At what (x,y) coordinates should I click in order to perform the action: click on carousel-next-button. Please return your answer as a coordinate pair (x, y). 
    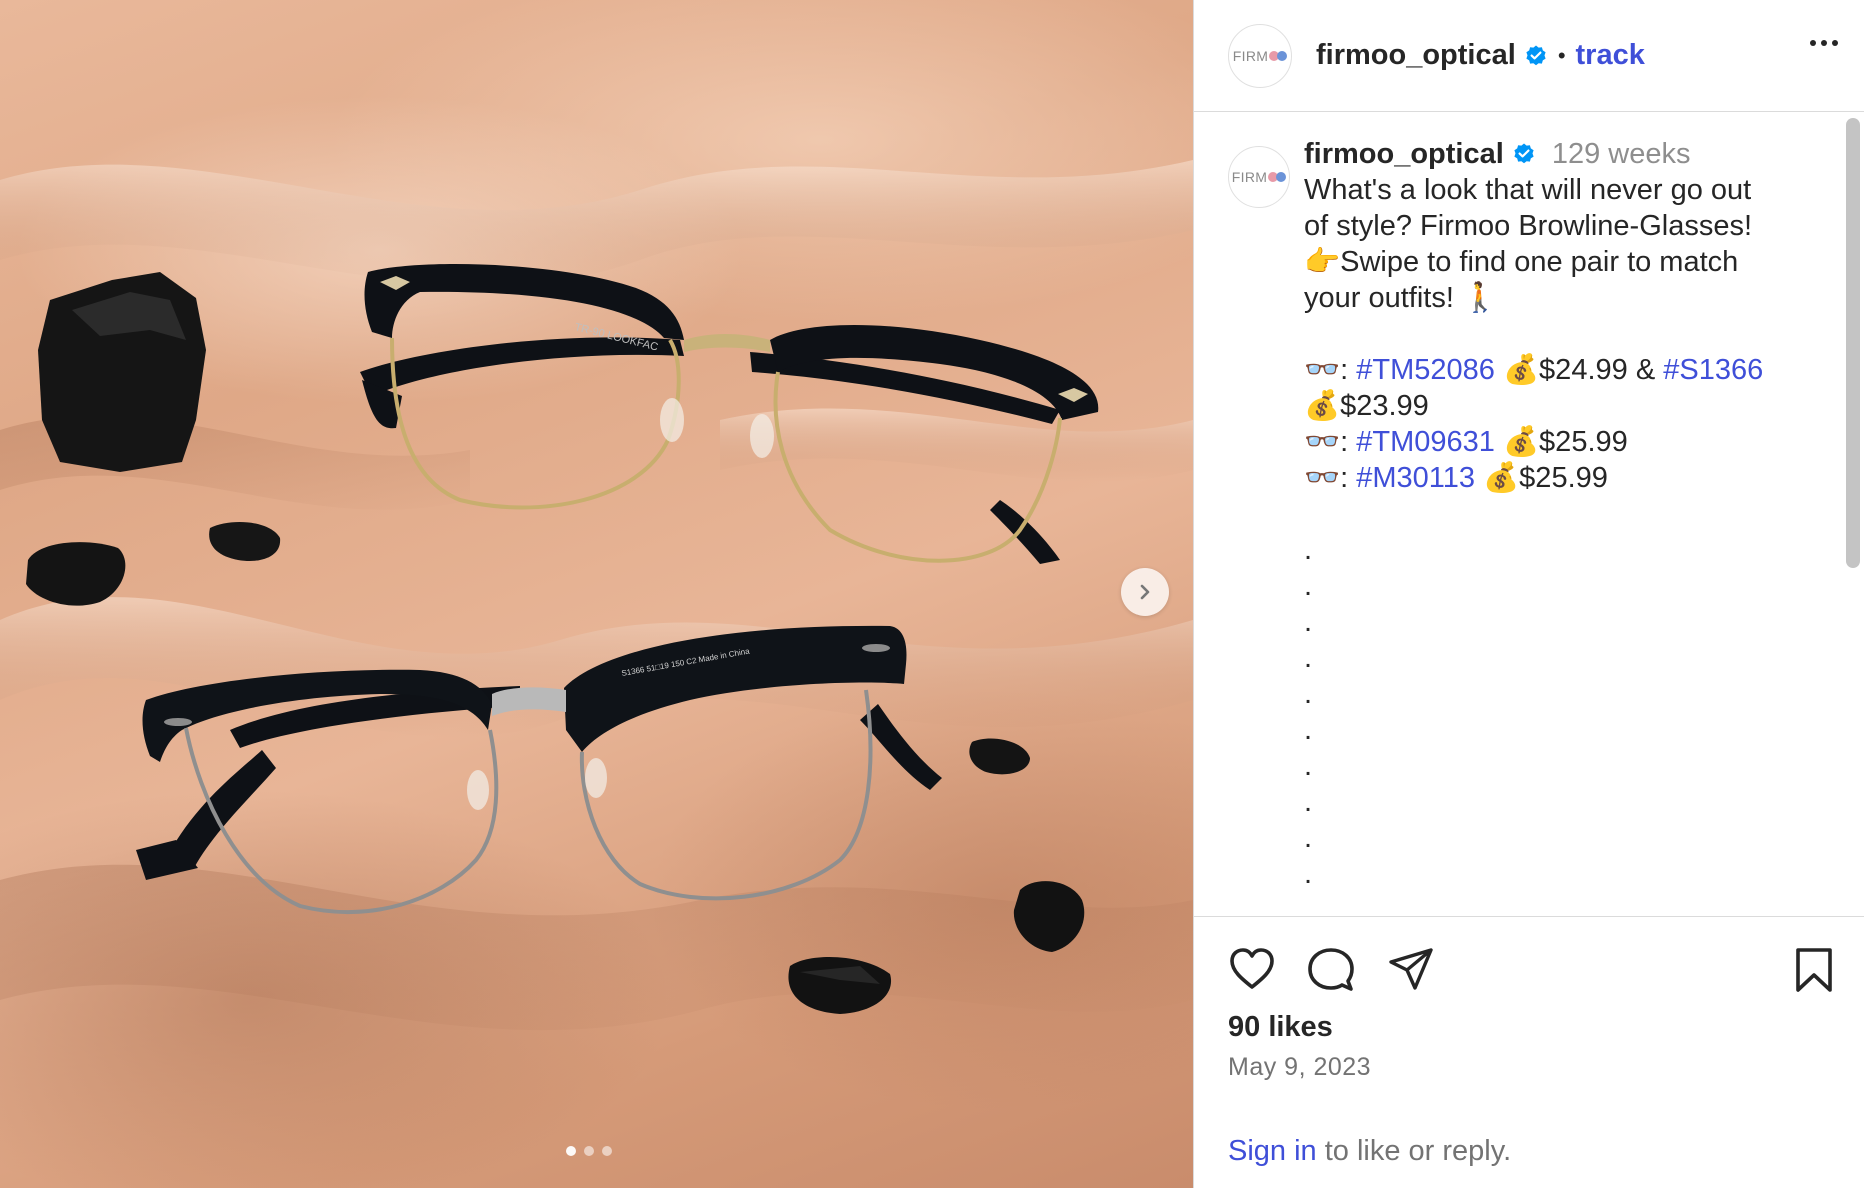
    Looking at the image, I should click on (1145, 592).